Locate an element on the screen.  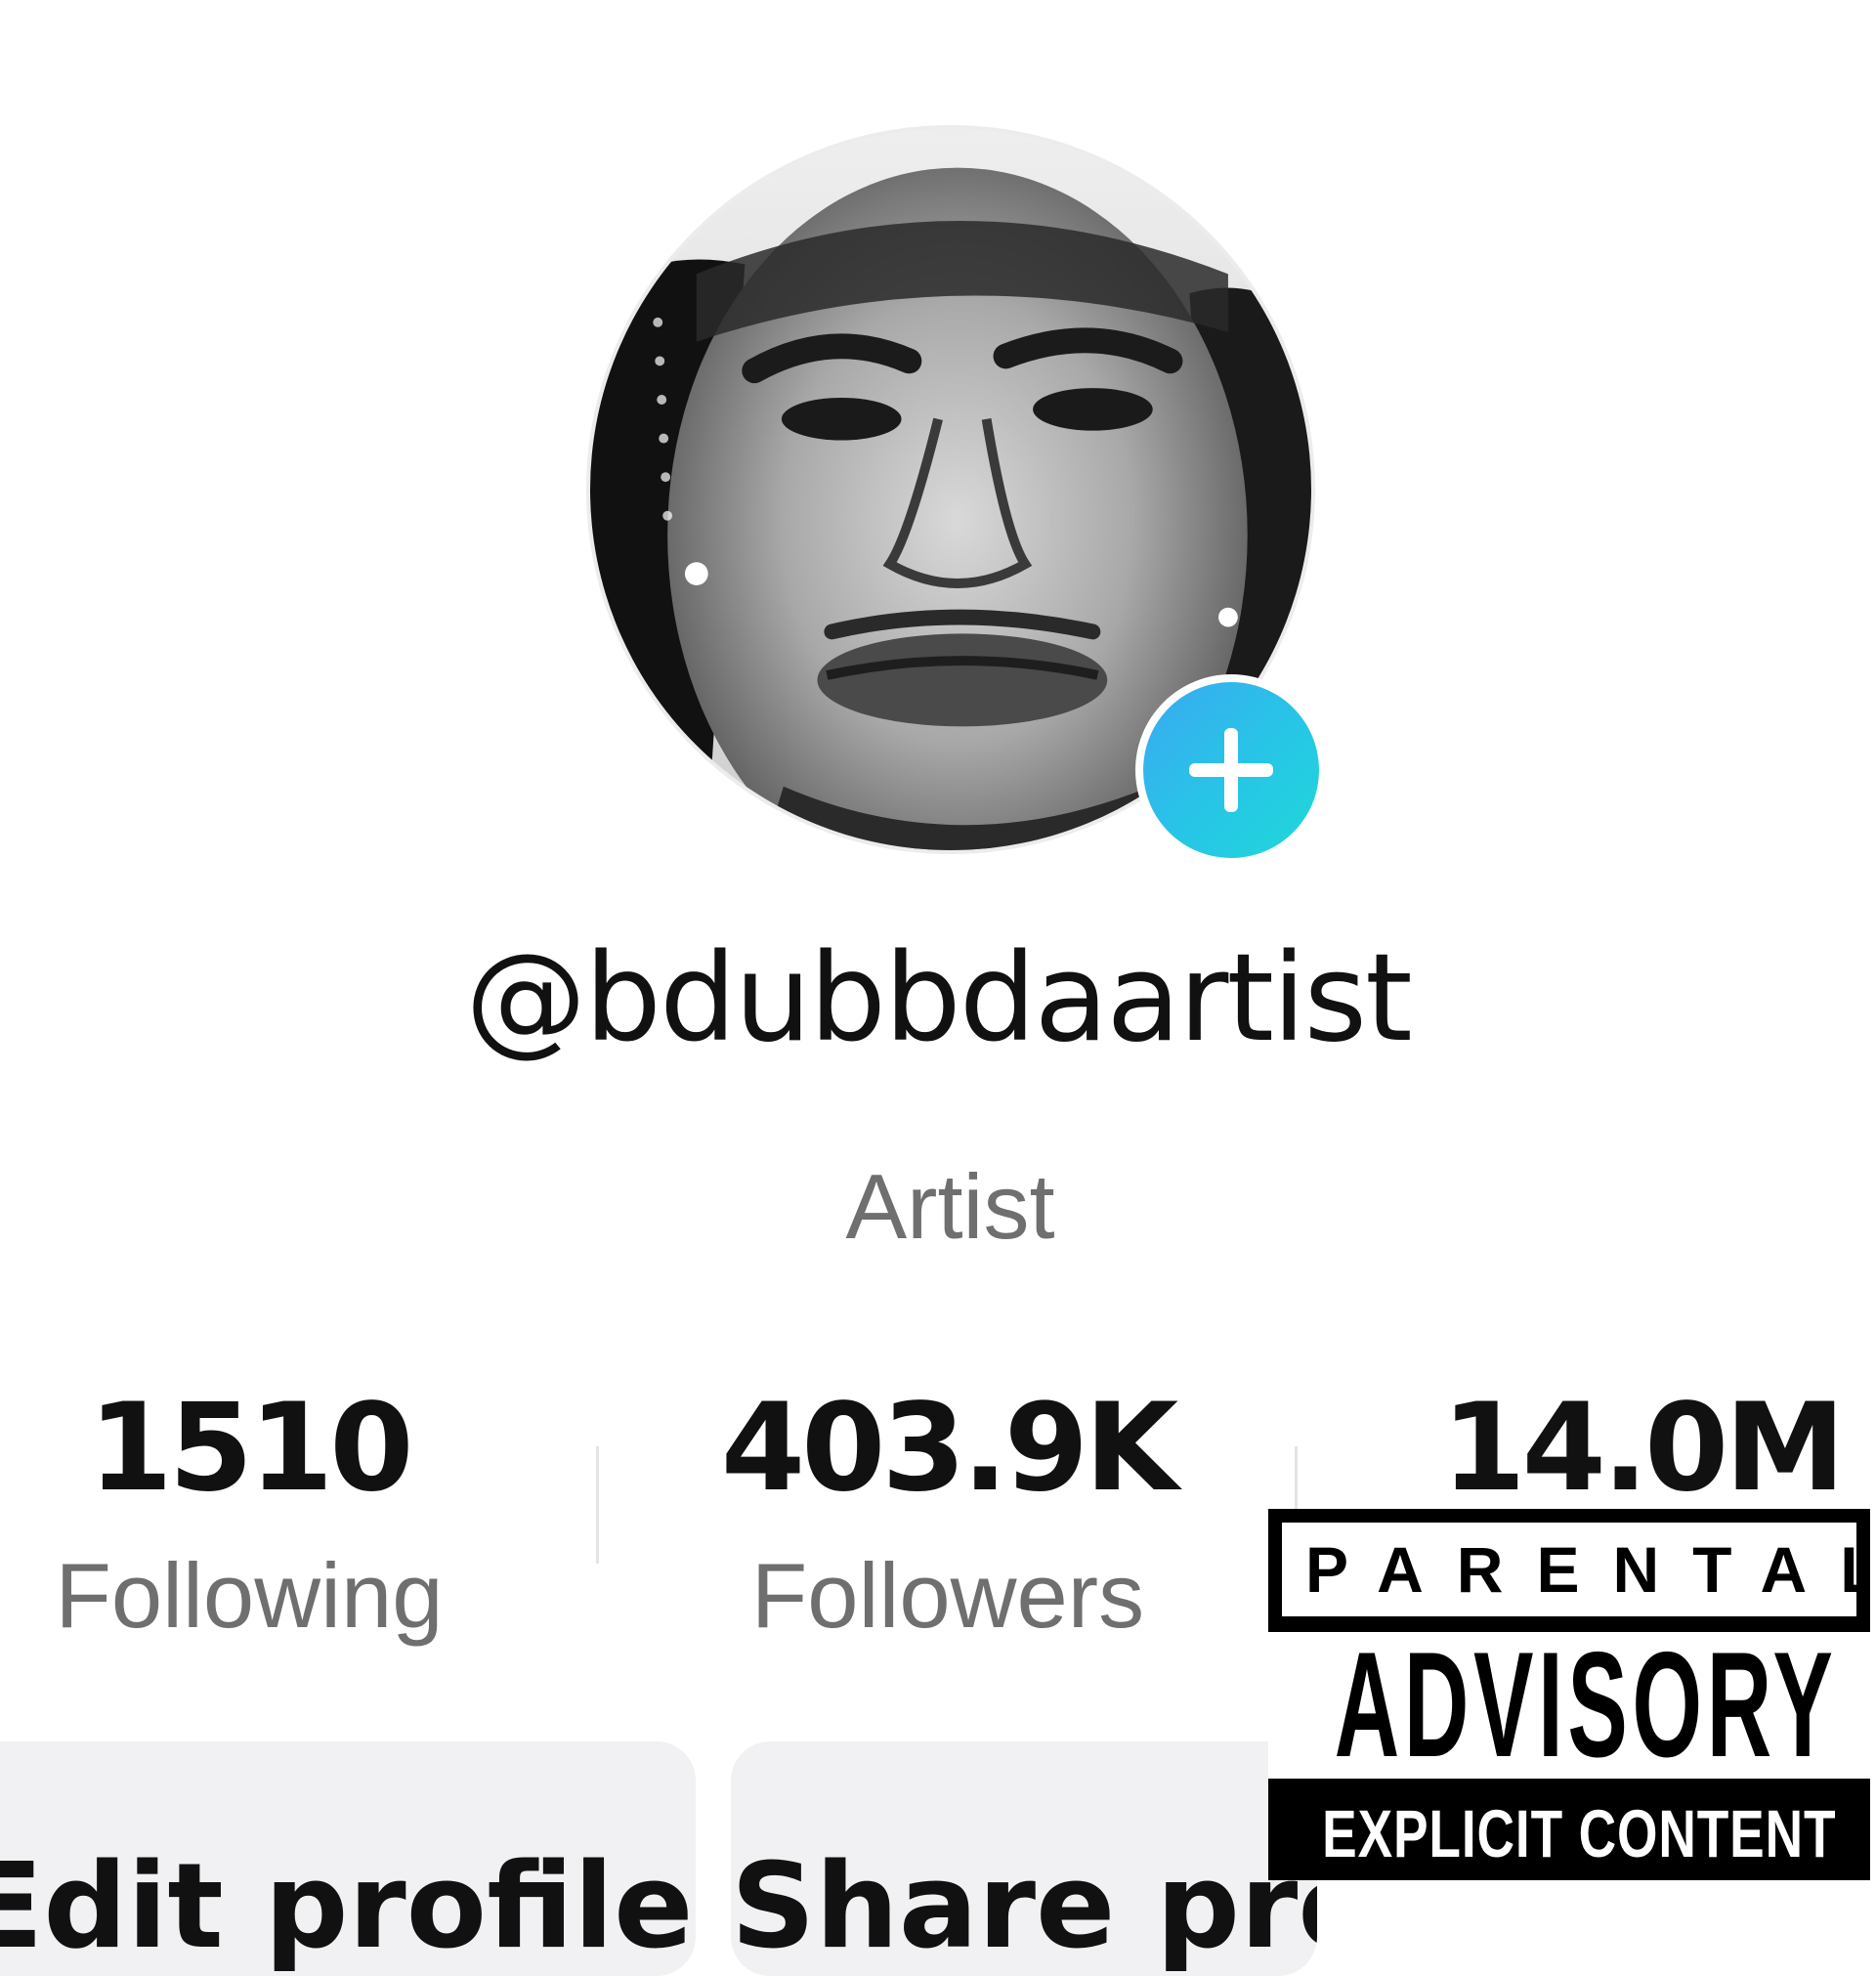
parental-advisory-label: PARENTAL ADVISORY EXPLICIT CONTENT is located at coordinates (1569, 1694).